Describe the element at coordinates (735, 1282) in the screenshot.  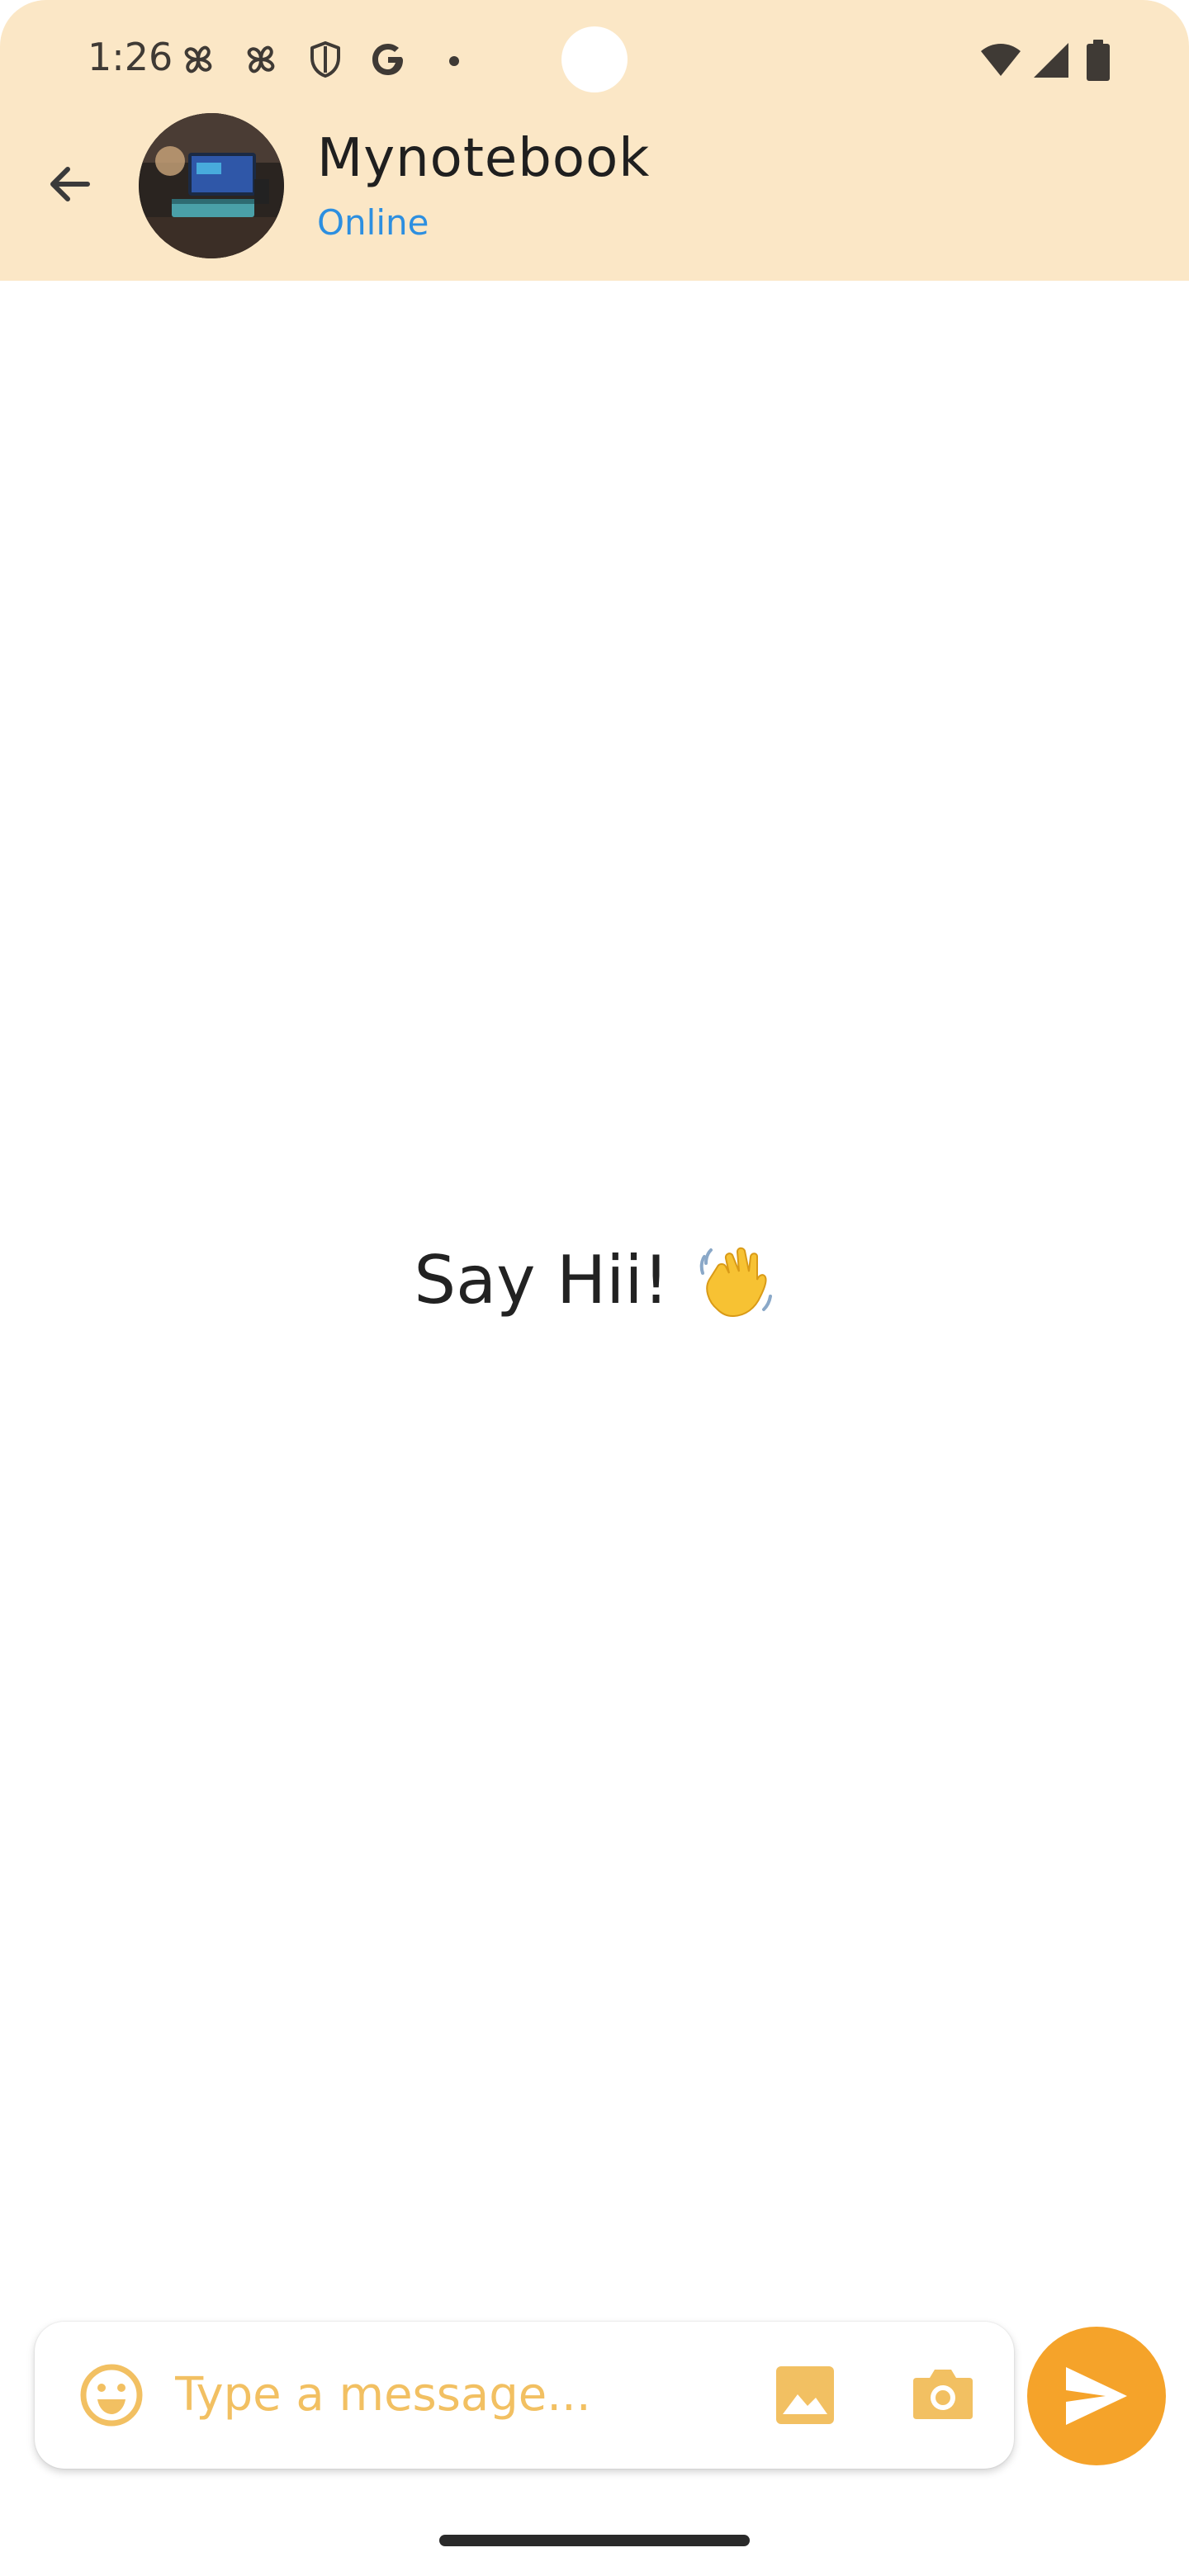
I see `waving-hand-icon` at that location.